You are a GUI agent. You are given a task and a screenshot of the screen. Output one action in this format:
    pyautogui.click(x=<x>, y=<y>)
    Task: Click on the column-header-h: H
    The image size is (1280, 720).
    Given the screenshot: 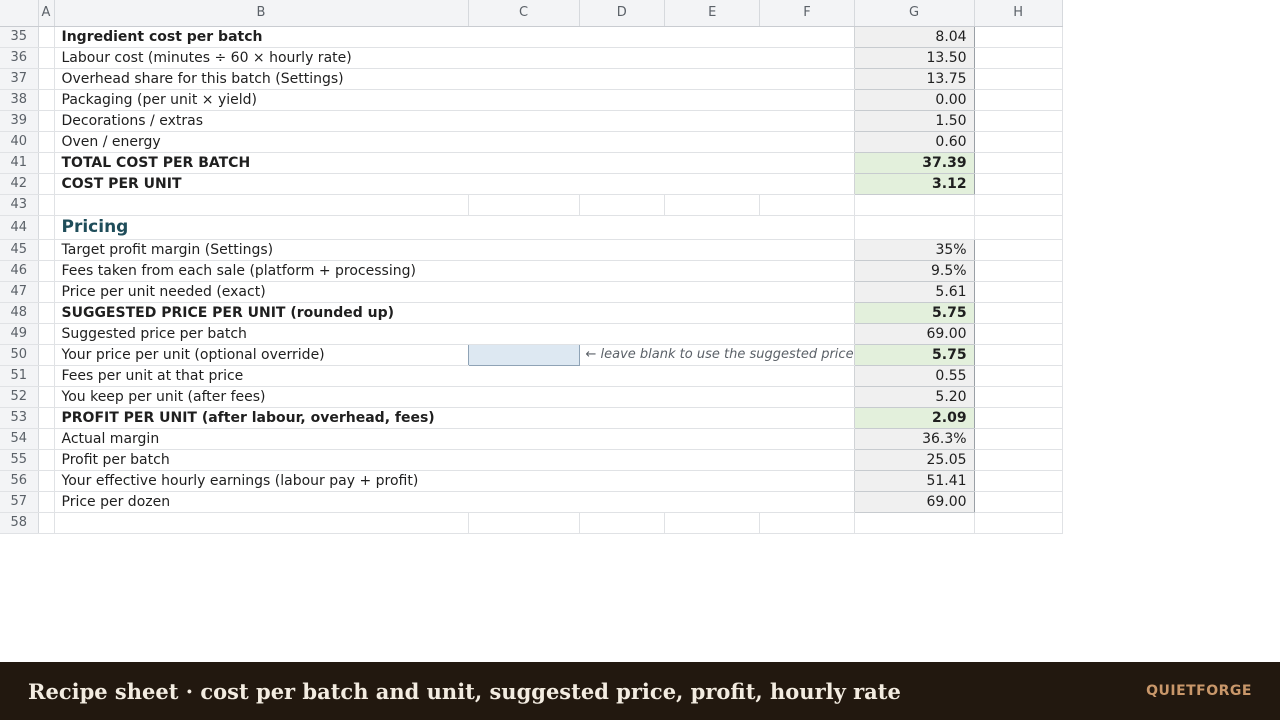 What is the action you would take?
    pyautogui.click(x=1018, y=13)
    